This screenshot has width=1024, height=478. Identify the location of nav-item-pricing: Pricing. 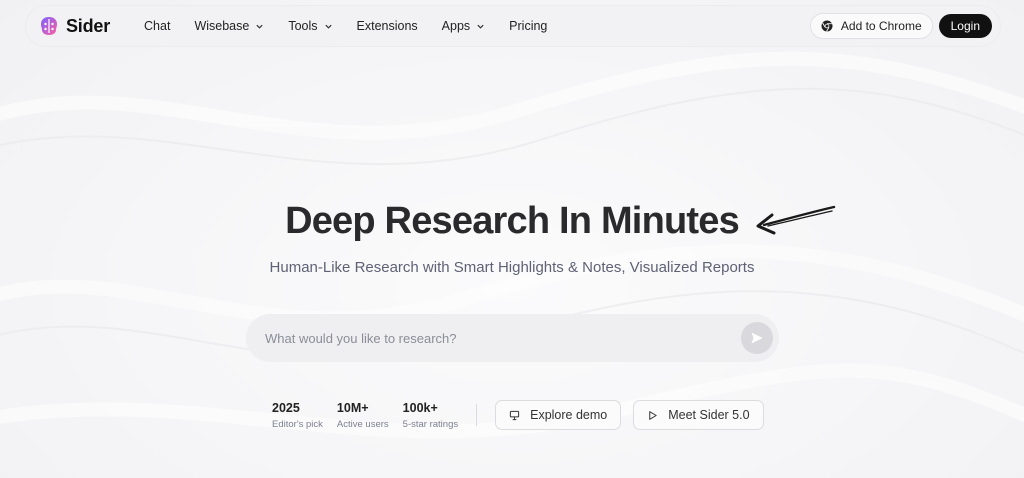
(528, 26).